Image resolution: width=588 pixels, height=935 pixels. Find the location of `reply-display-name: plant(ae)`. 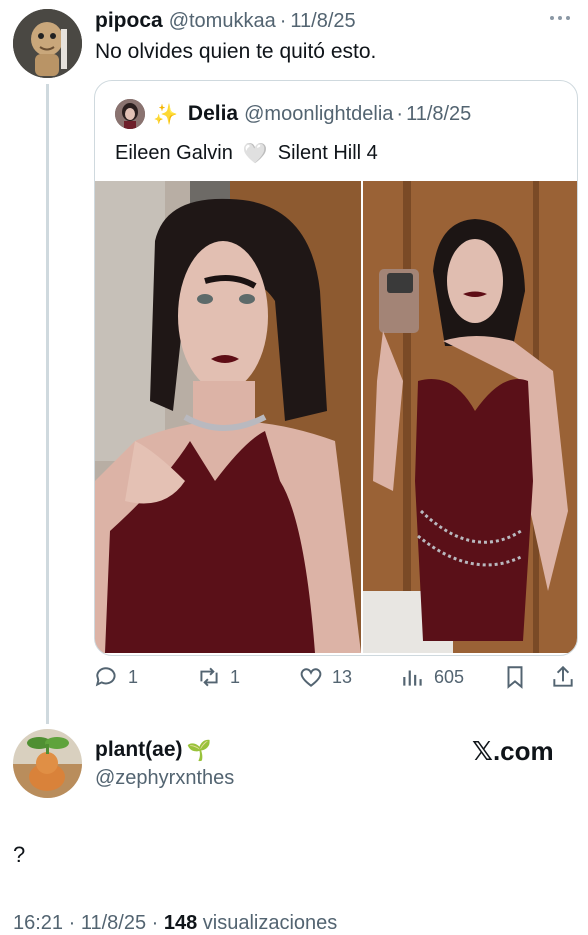

reply-display-name: plant(ae) is located at coordinates (139, 750).